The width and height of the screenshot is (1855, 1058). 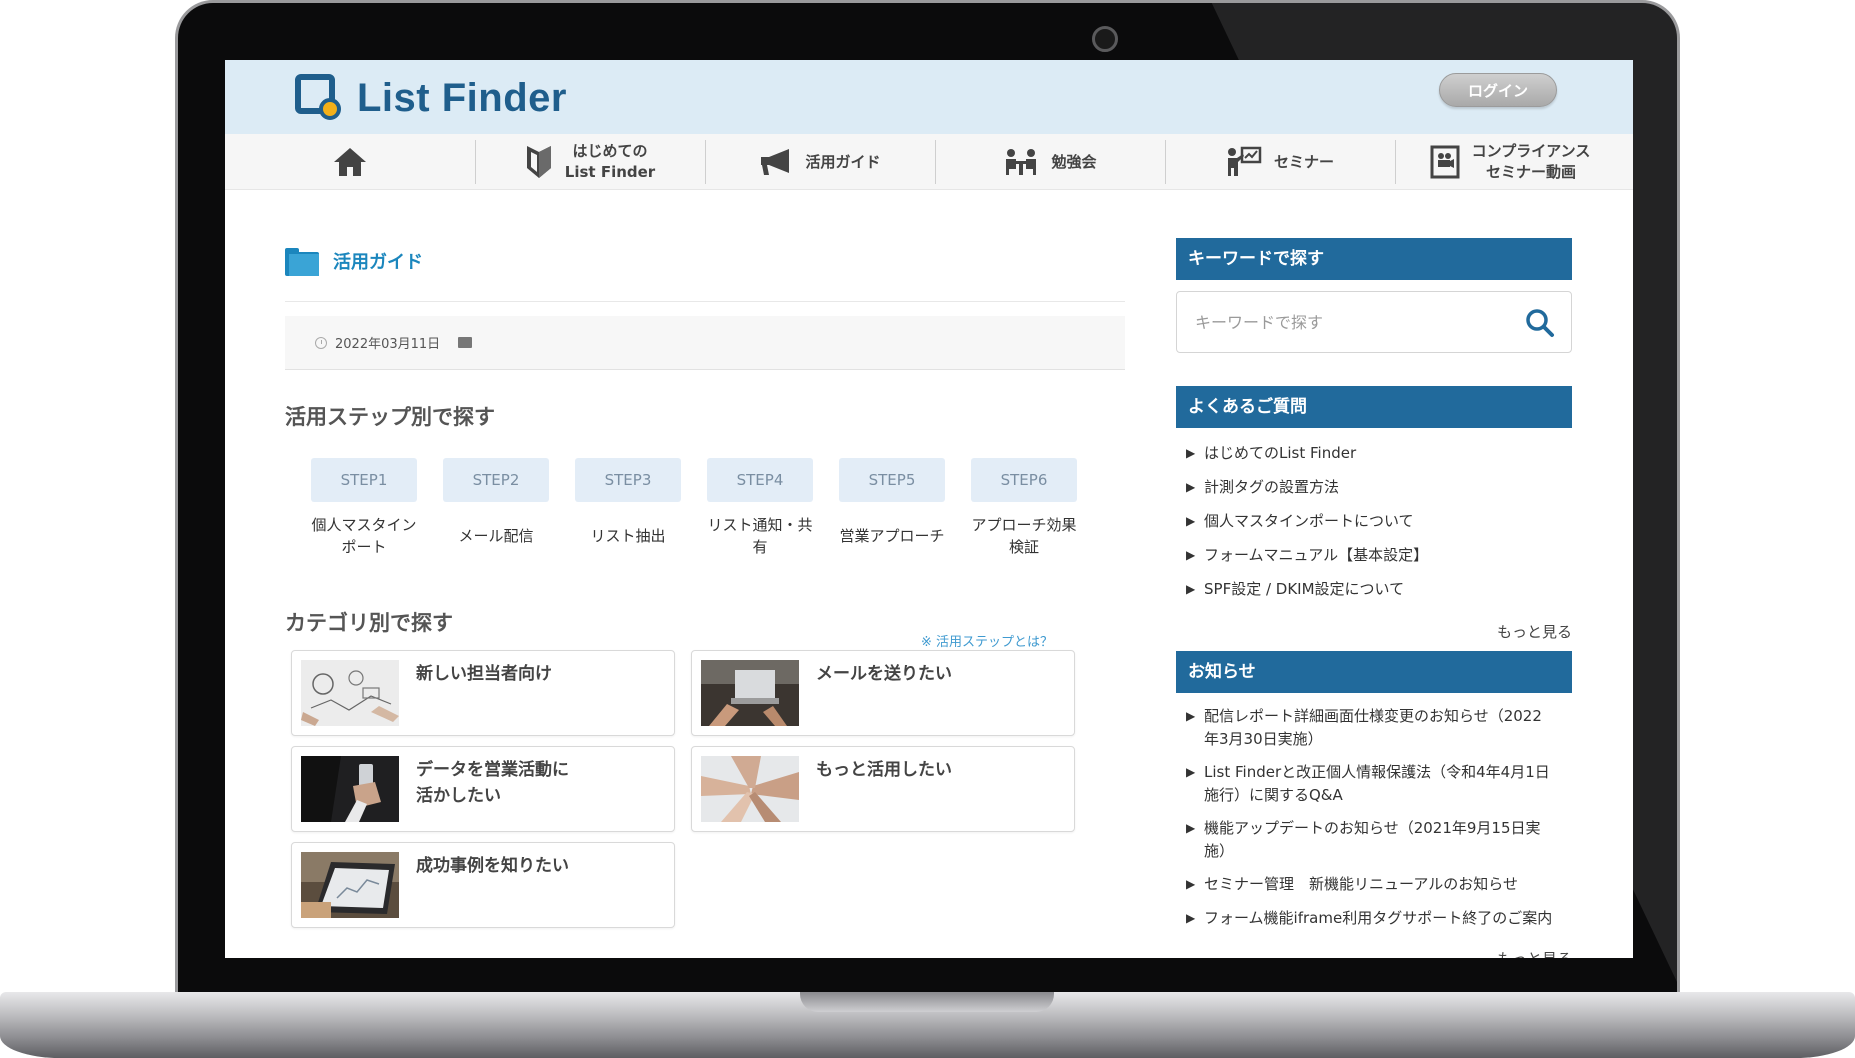 What do you see at coordinates (492, 783) in the screenshot?
I see `category-title: データを営業活動に 活かしたい` at bounding box center [492, 783].